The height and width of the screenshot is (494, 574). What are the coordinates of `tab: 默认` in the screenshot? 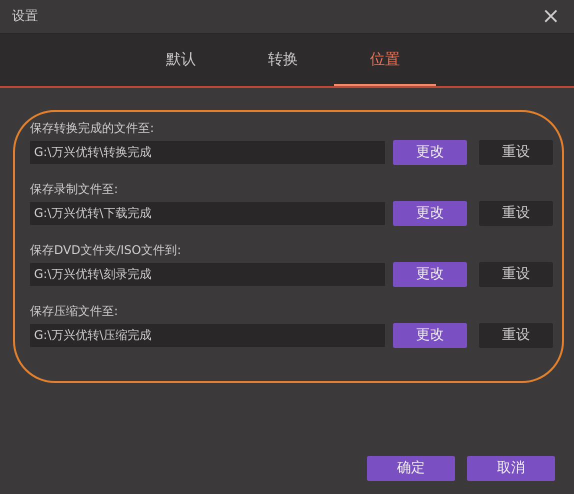 It's located at (181, 60).